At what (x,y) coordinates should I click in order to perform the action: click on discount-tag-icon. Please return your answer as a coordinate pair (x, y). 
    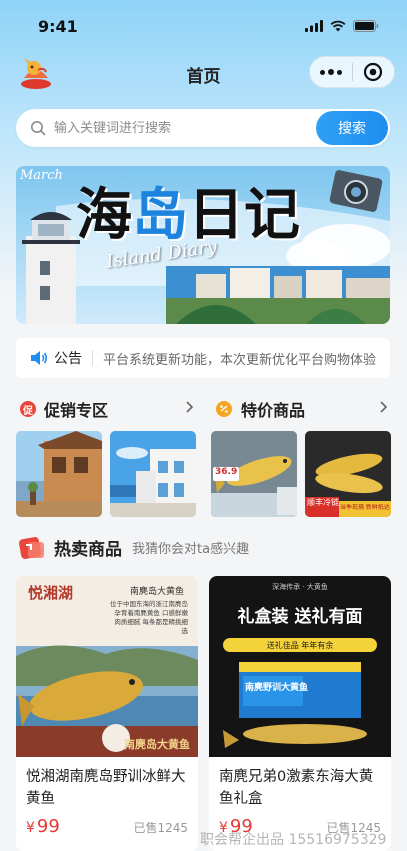
    Looking at the image, I should click on (224, 409).